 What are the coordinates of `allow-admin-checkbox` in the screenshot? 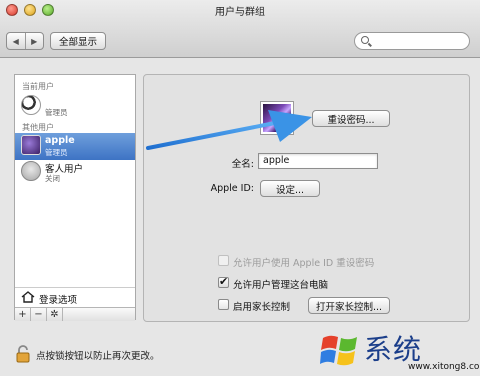 It's located at (223, 281).